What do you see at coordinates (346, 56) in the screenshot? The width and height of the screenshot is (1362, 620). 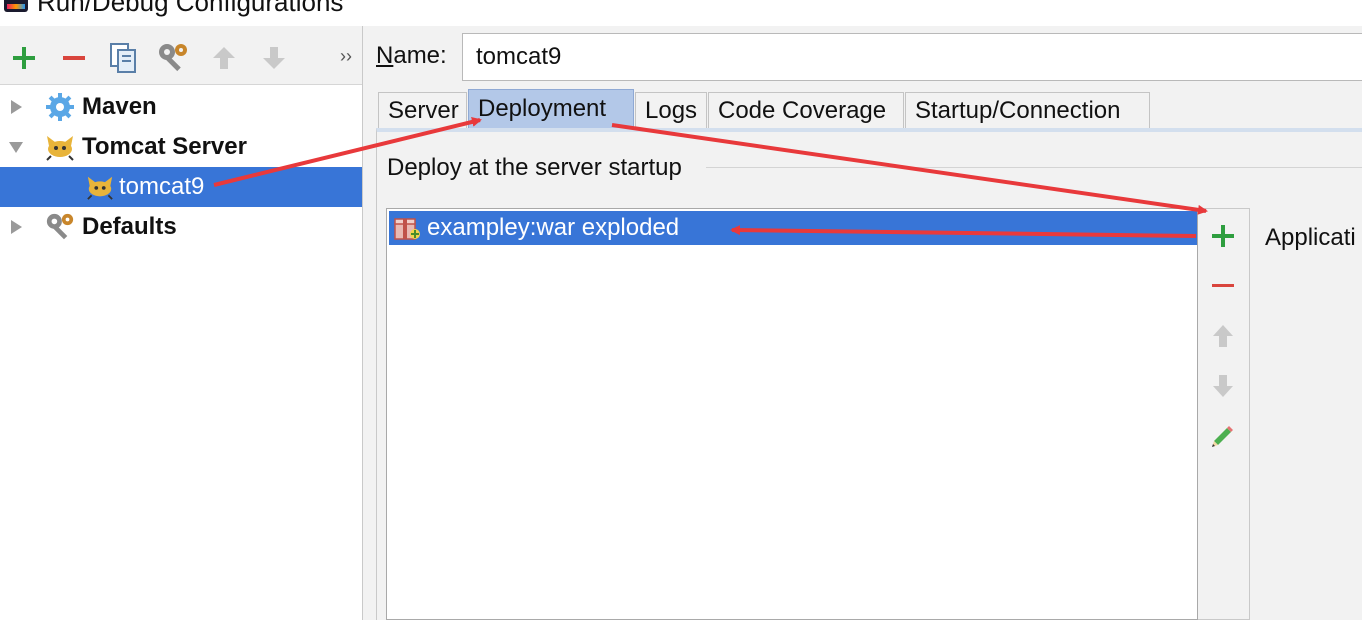 I see `more-icon: ››` at bounding box center [346, 56].